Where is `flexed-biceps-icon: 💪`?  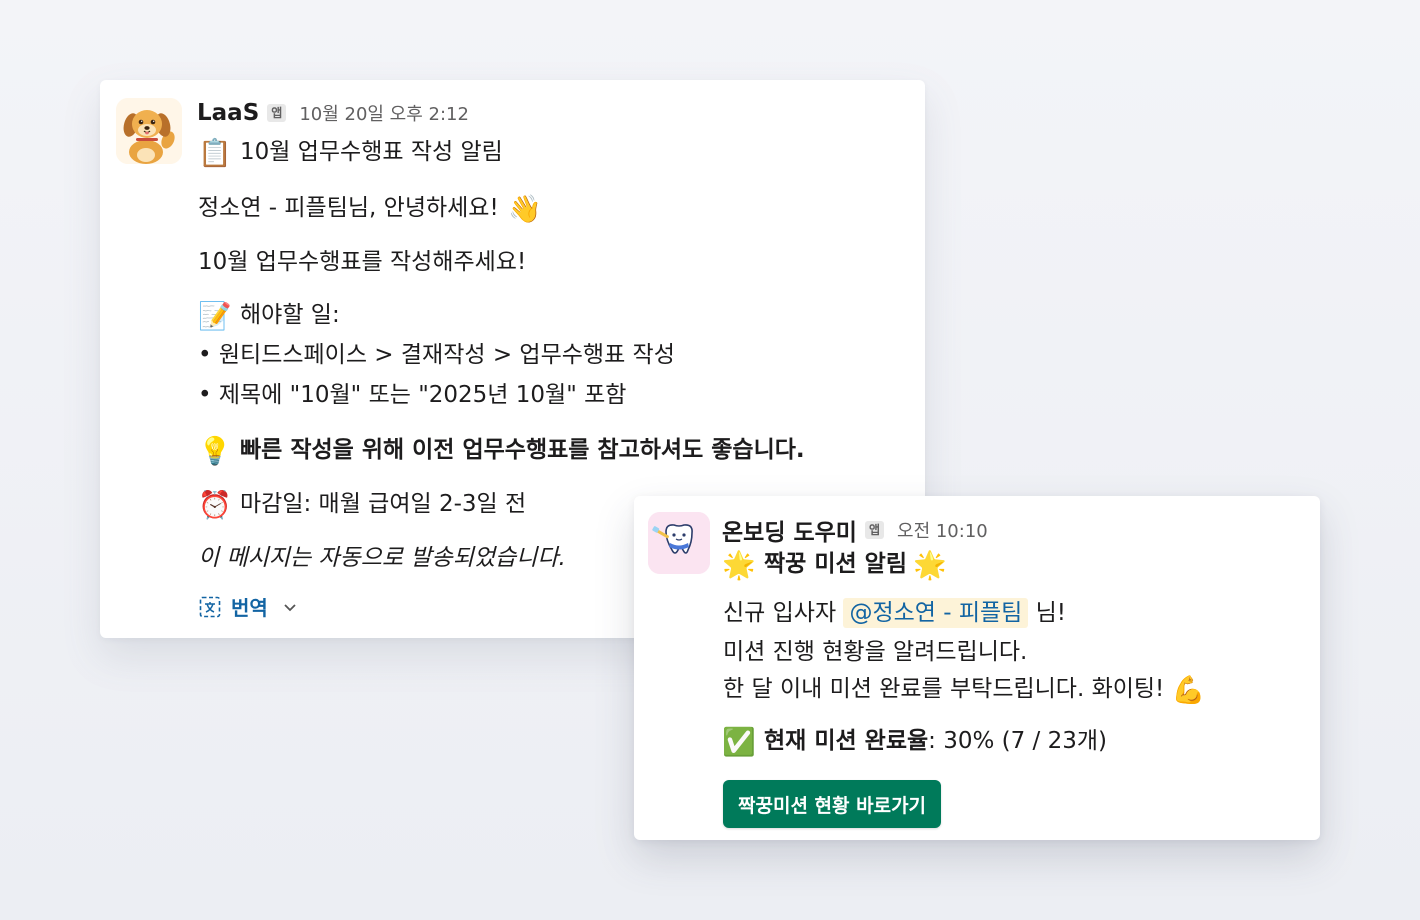 flexed-biceps-icon: 💪 is located at coordinates (1188, 690).